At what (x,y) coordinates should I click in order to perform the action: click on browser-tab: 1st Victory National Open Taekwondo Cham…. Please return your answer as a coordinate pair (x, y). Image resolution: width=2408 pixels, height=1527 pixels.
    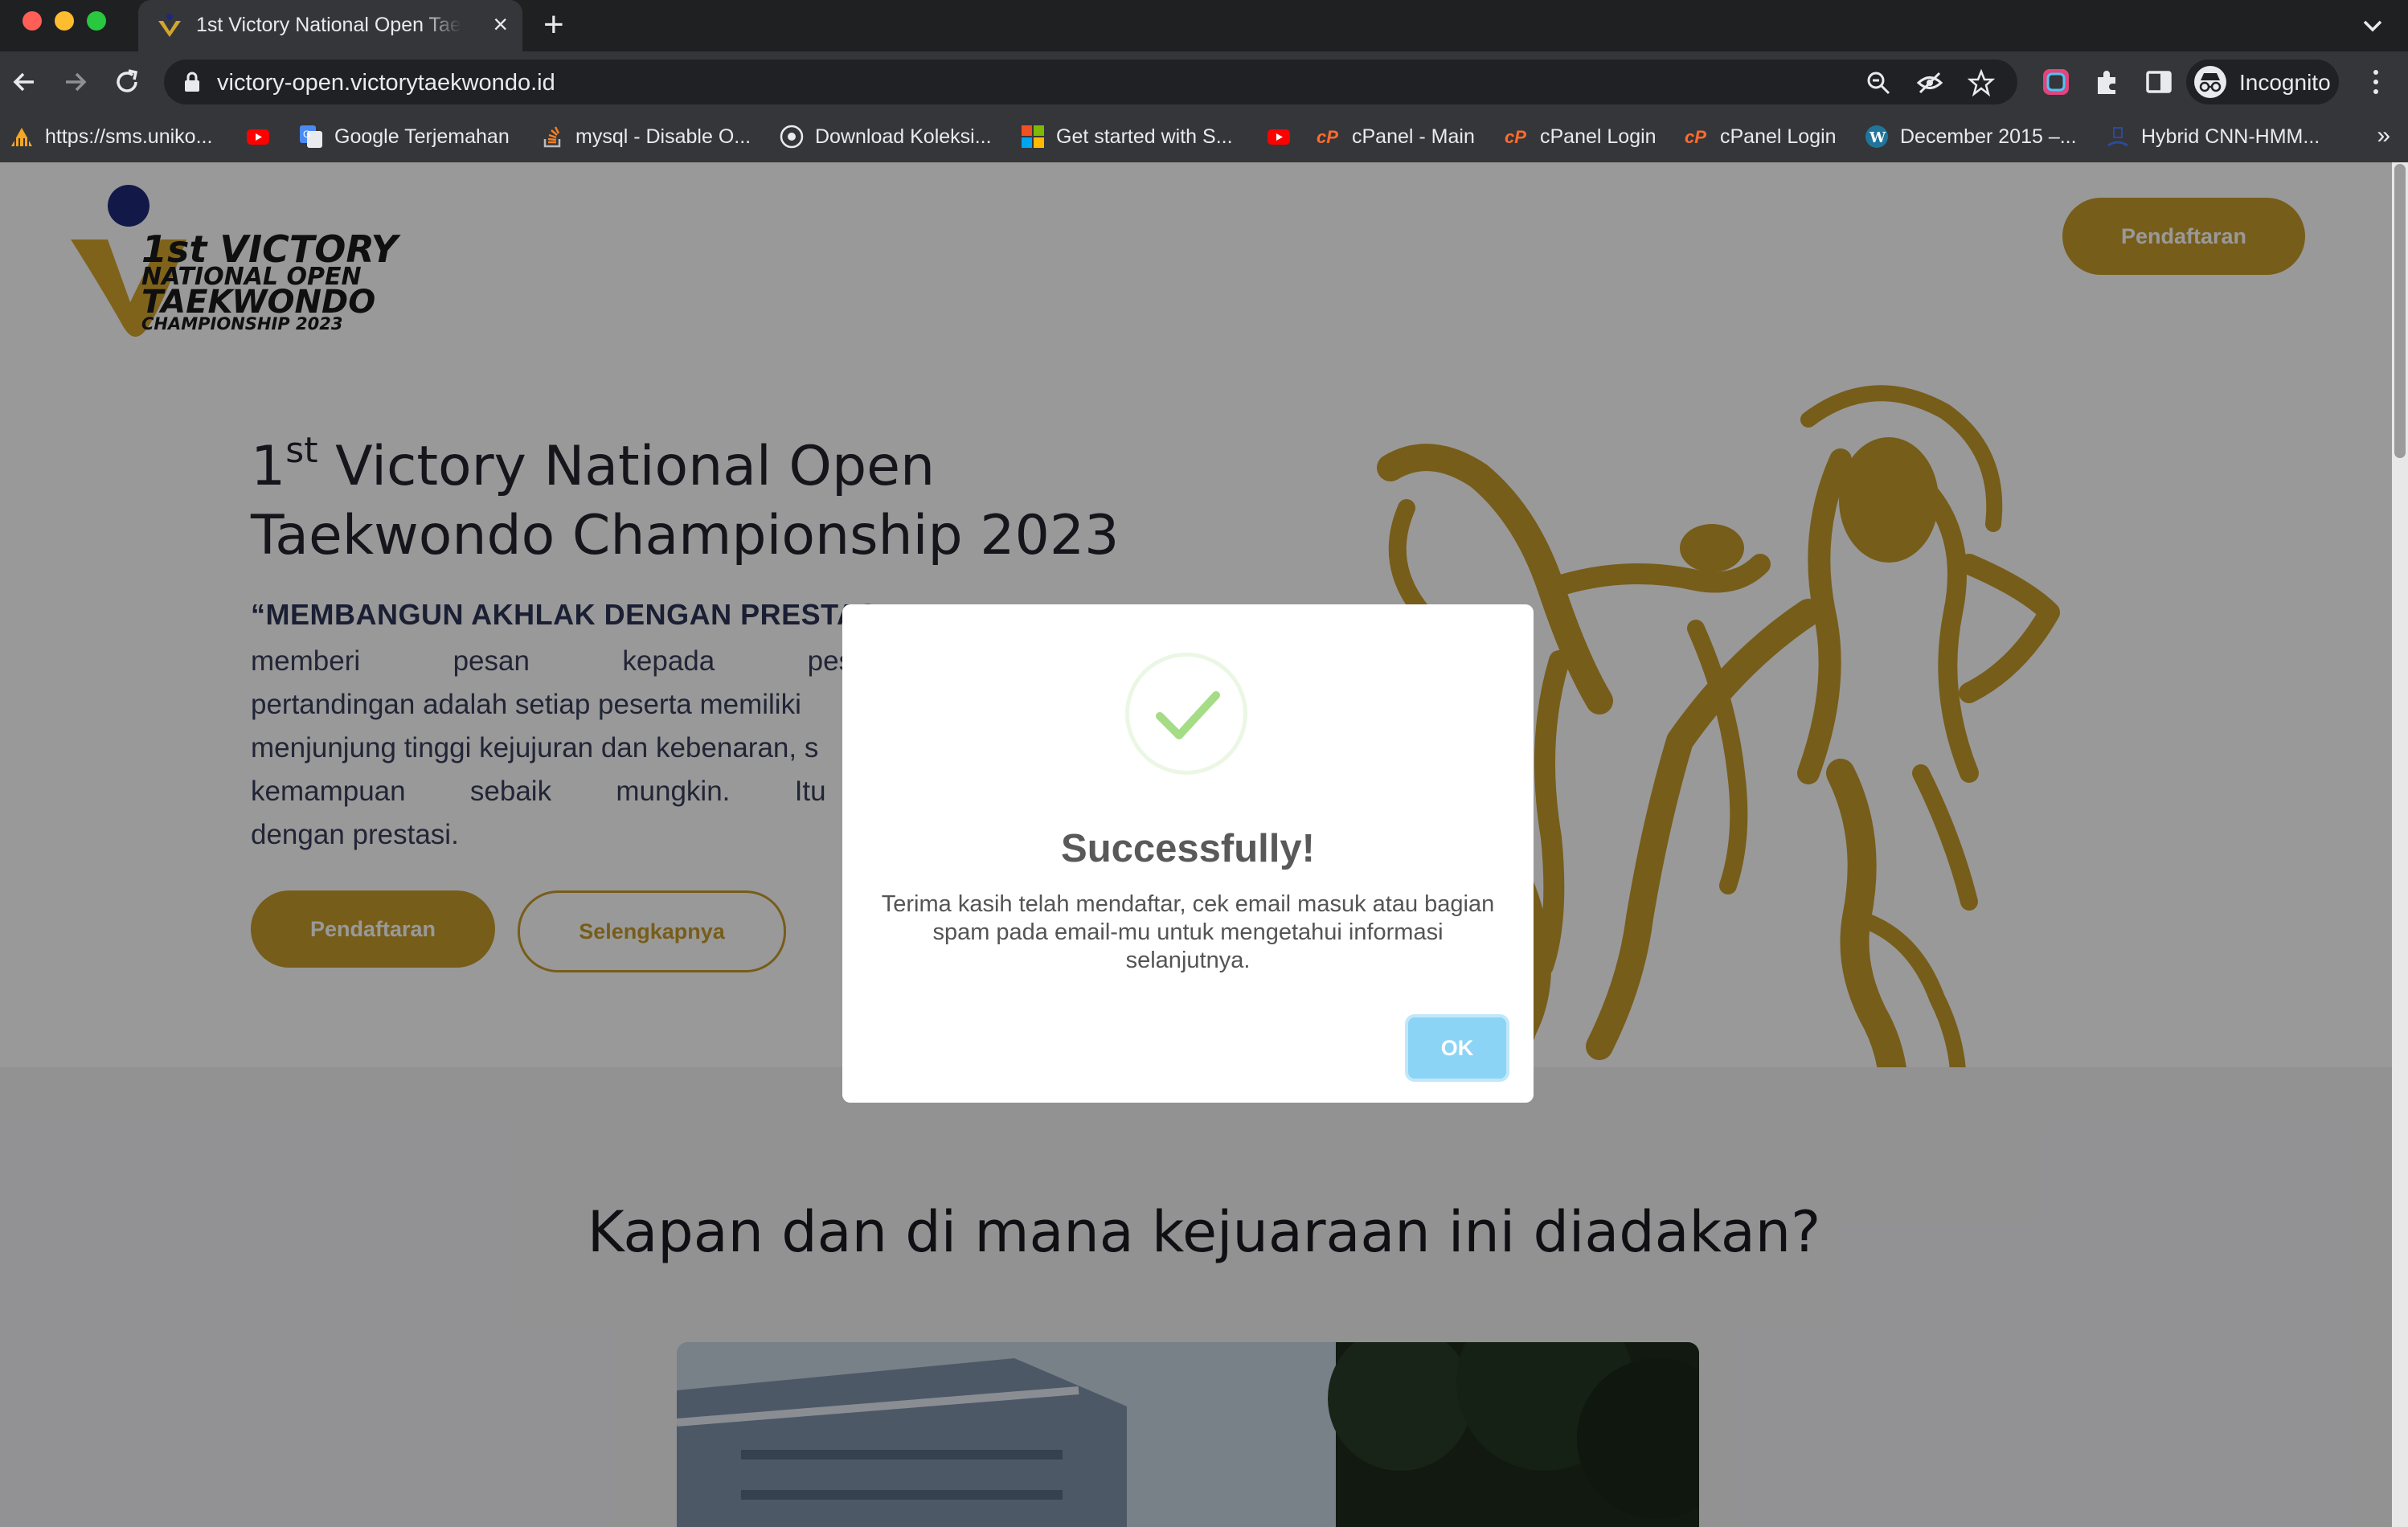
    Looking at the image, I should click on (330, 25).